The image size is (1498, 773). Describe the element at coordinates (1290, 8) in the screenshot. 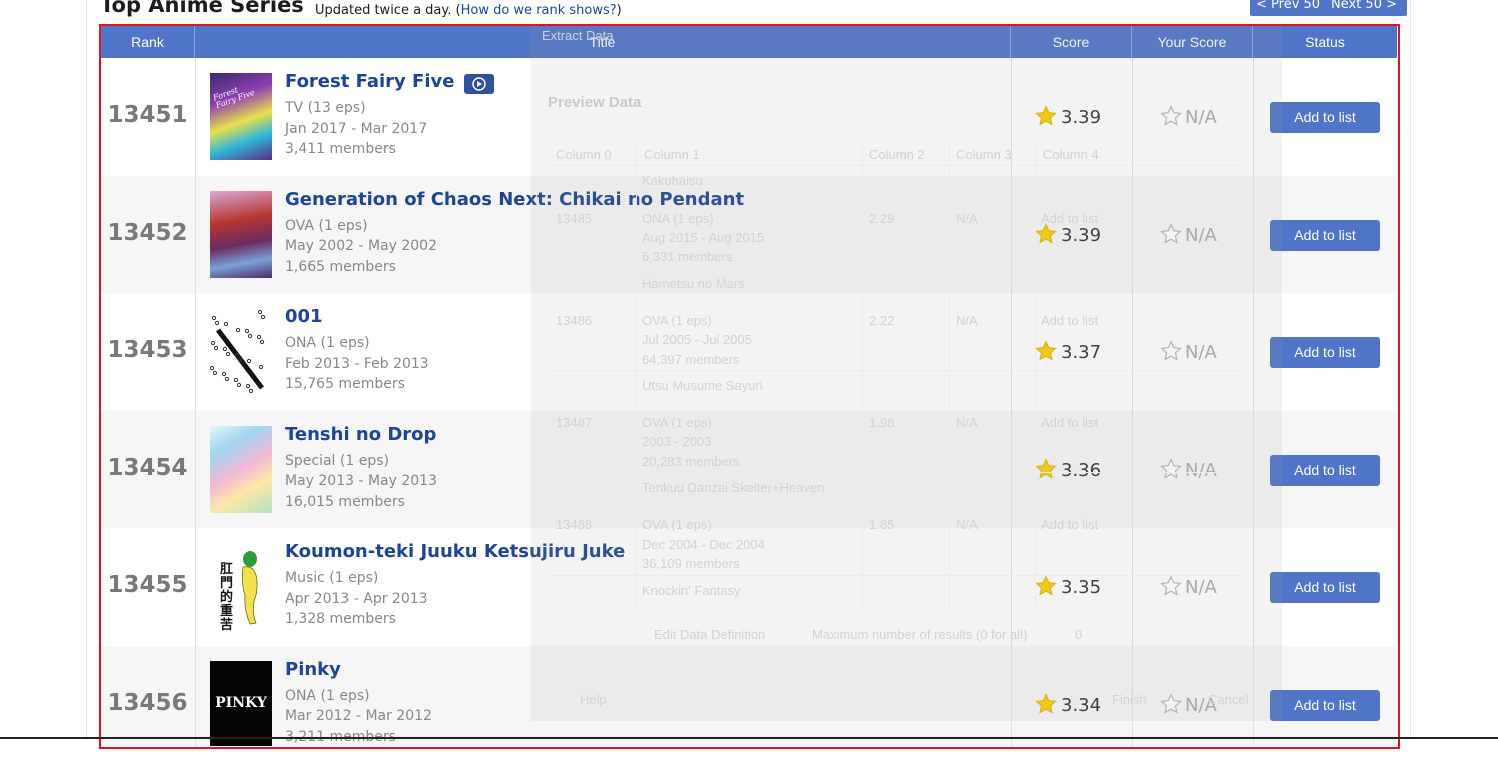

I see `prev-50-button: < Prev 50` at that location.